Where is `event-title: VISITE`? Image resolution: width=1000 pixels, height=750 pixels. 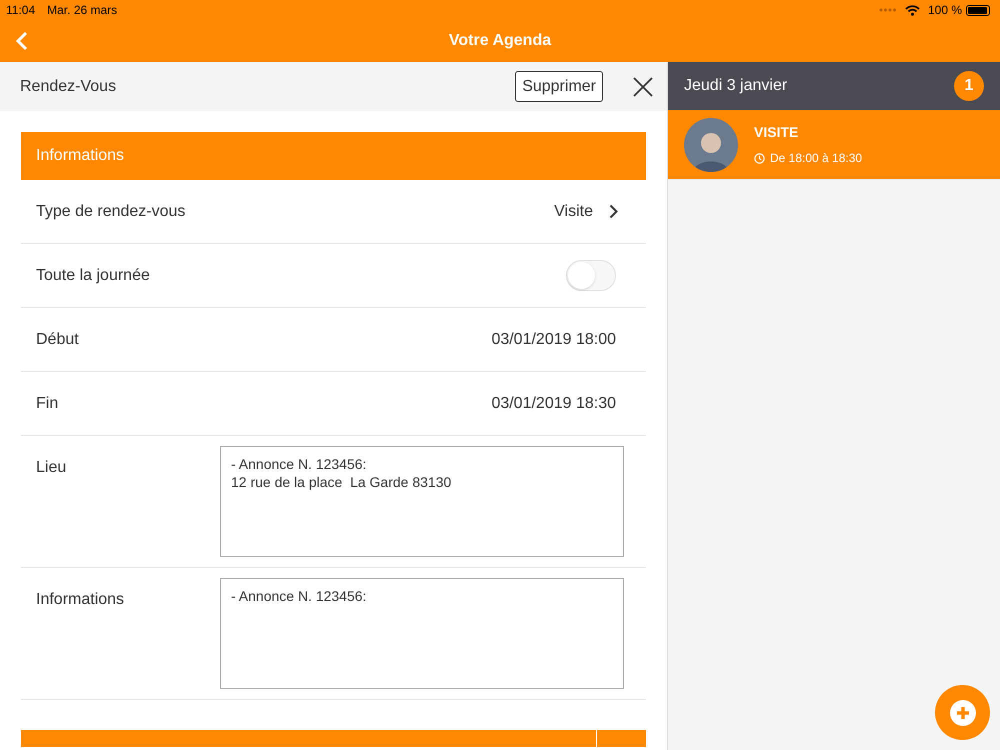
event-title: VISITE is located at coordinates (777, 132).